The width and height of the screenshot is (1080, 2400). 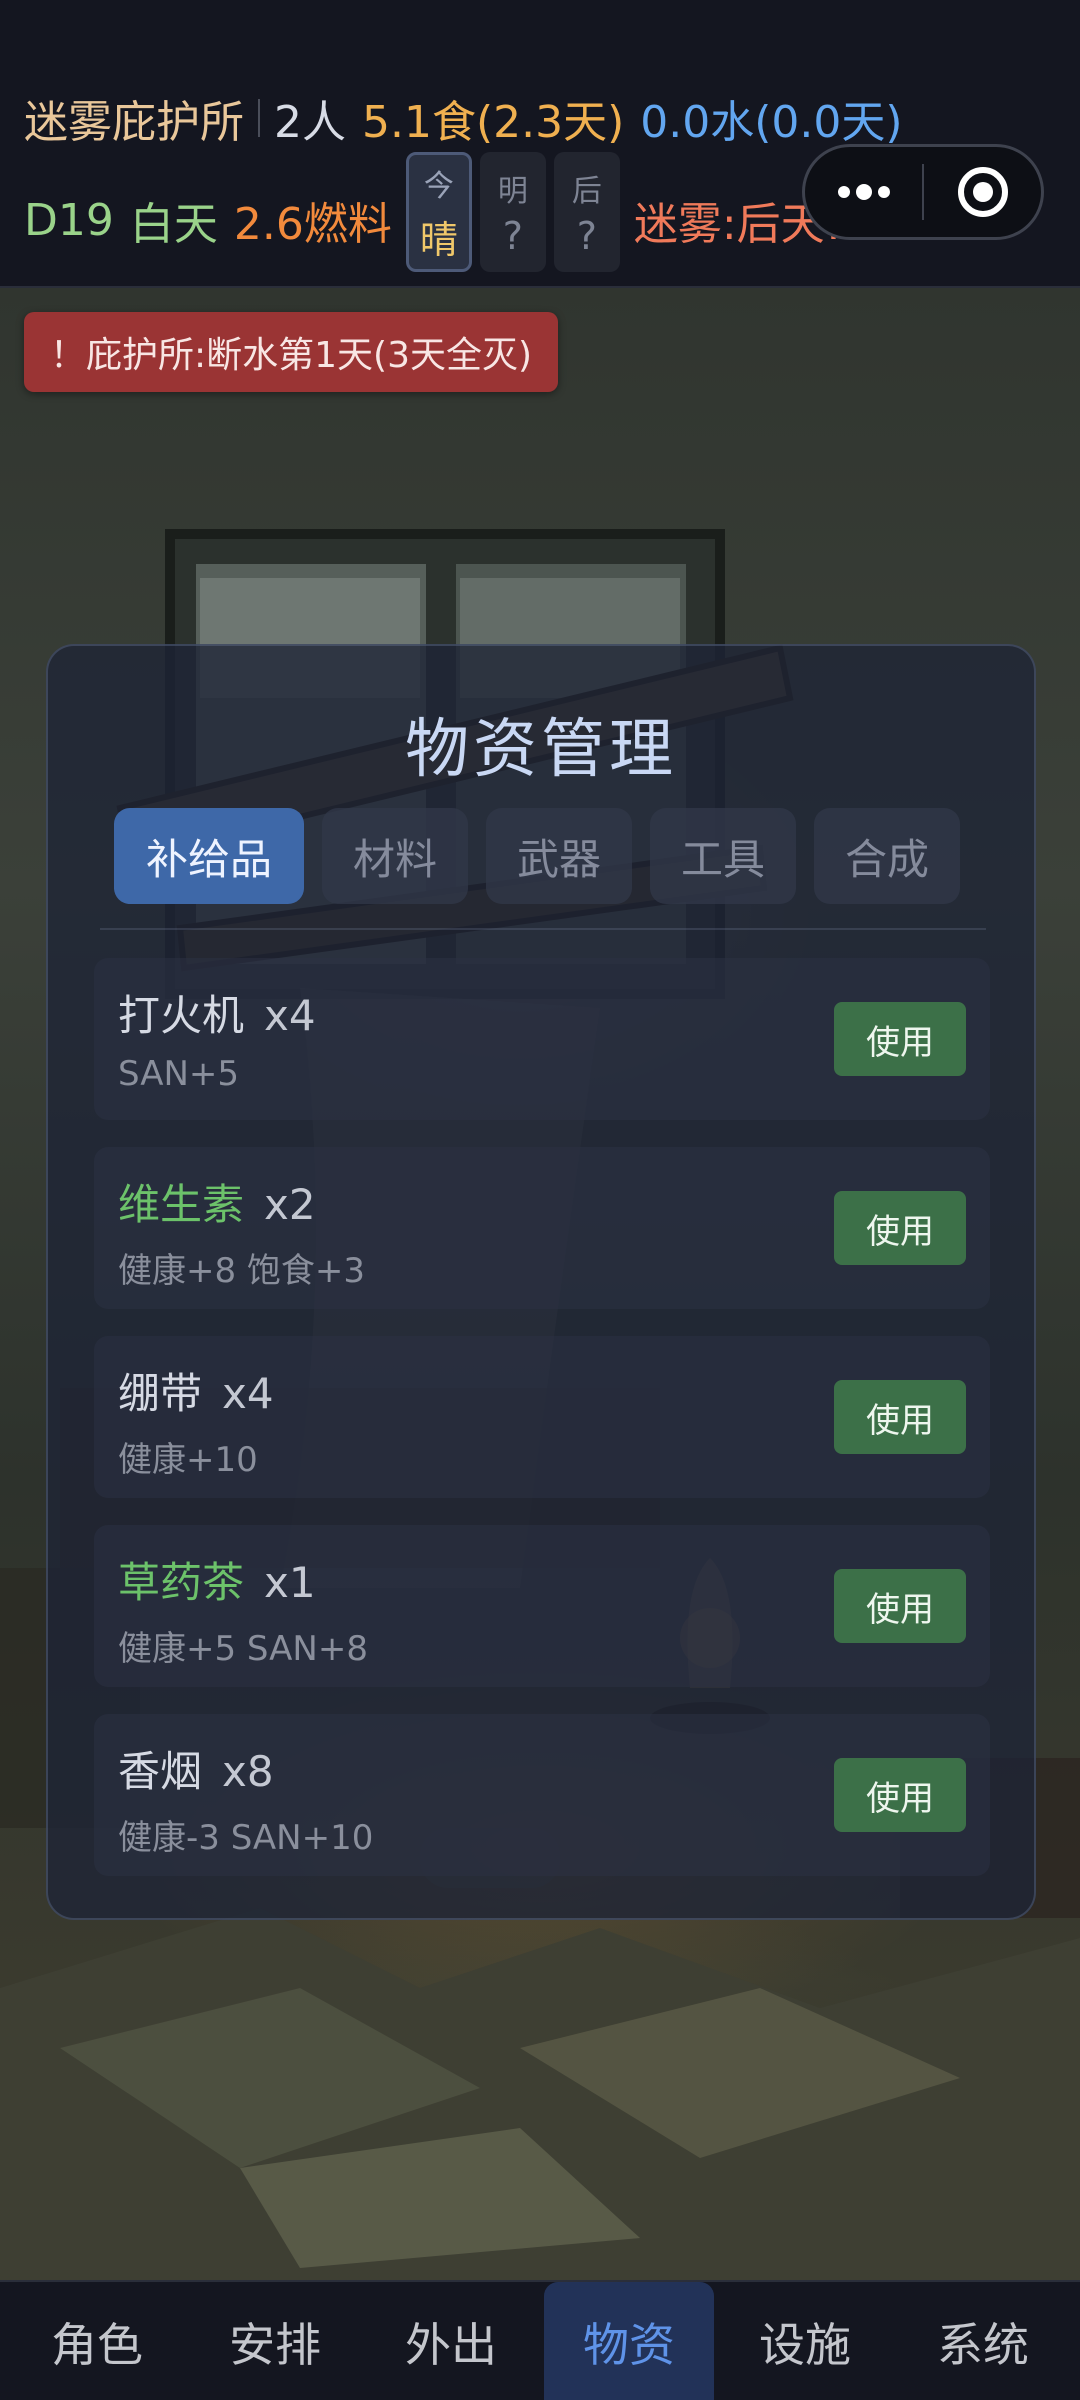 I want to click on forecast-day-label: 后, so click(x=586, y=191).